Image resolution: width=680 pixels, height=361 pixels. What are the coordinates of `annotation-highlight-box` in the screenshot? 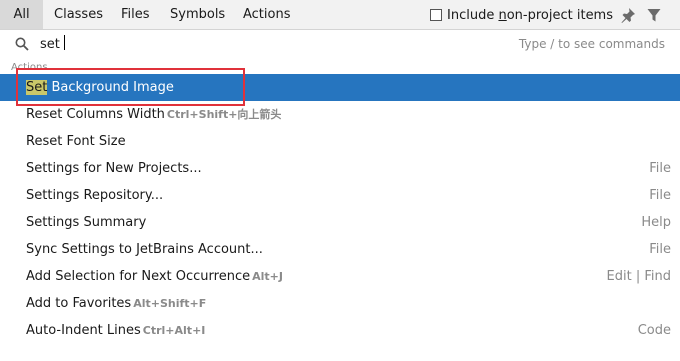 It's located at (130, 87).